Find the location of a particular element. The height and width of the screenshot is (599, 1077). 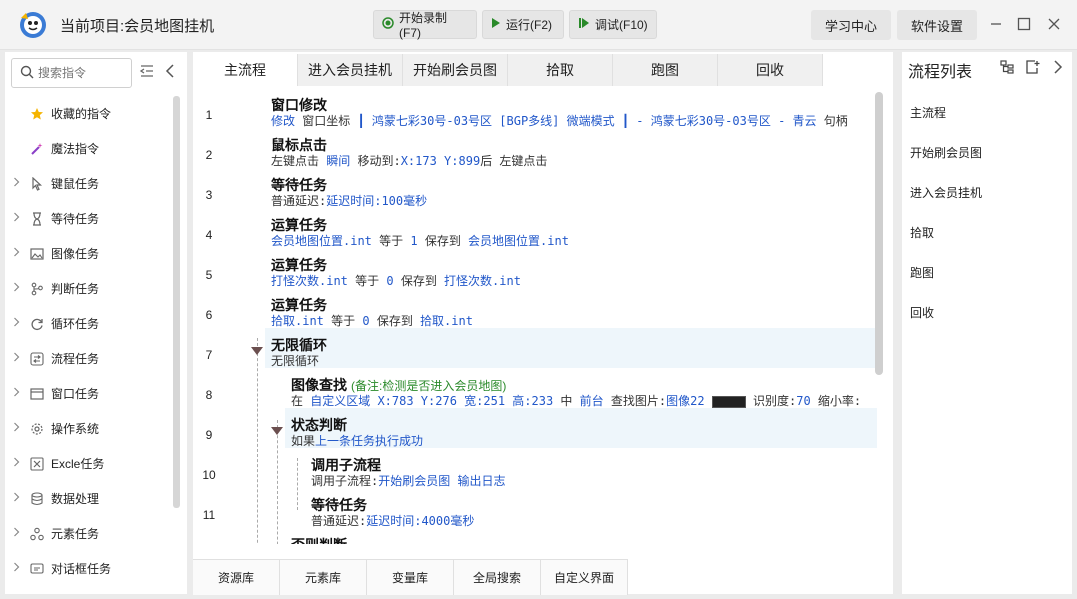

flow-step-row: 4 运算任务 会员地图位置.int 等于 1 保存到 会员地图位置.int is located at coordinates (535, 228).